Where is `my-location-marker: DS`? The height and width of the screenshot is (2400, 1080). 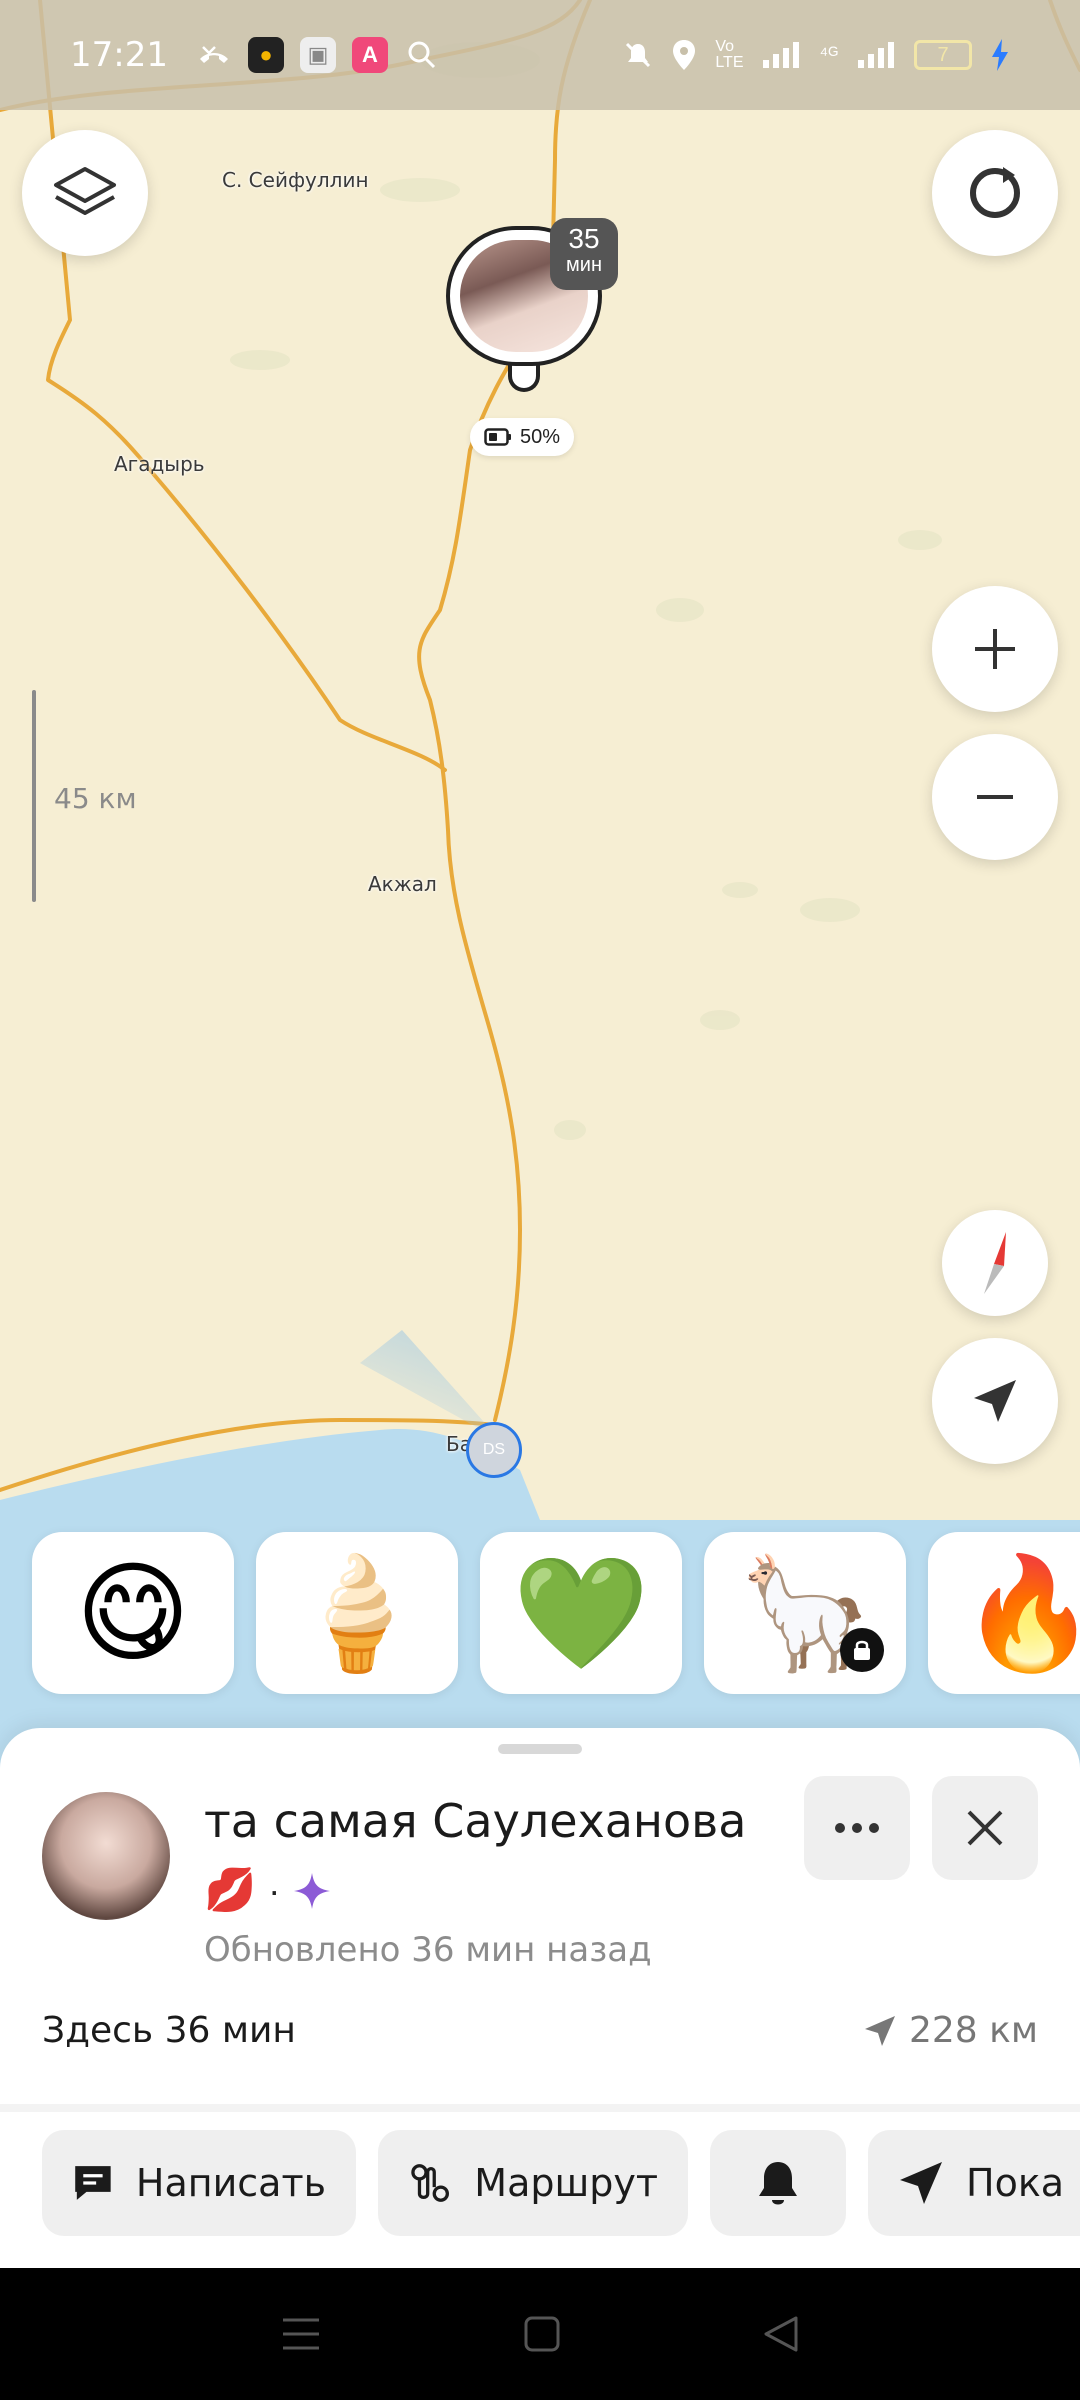
my-location-marker: DS is located at coordinates (494, 1450).